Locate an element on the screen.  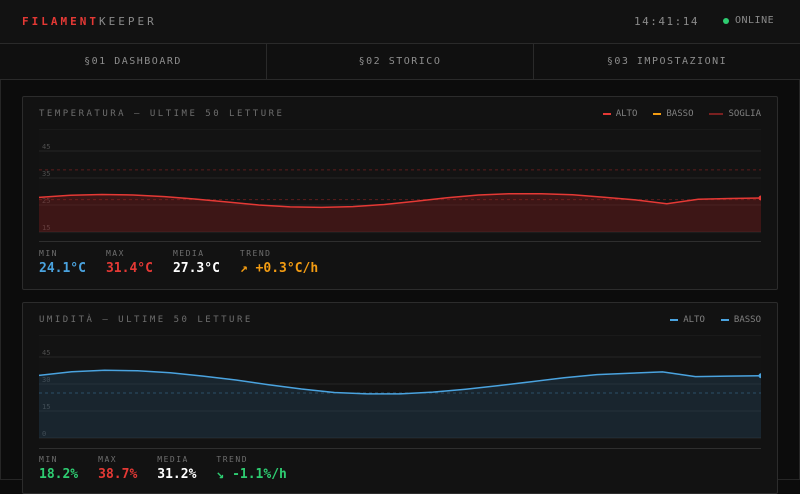
status-dot-icon is located at coordinates (726, 20).